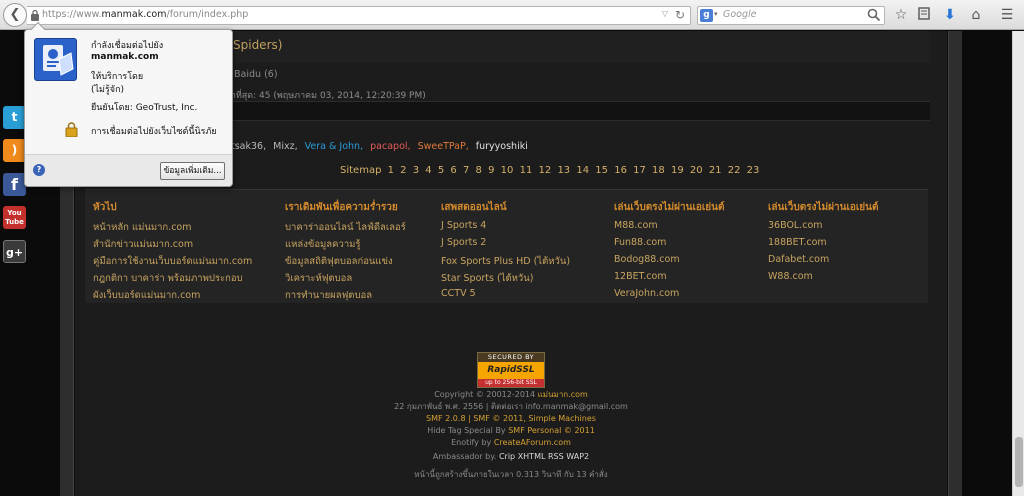 The height and width of the screenshot is (496, 1024). What do you see at coordinates (428, 170) in the screenshot?
I see `sitemap-page-link: 4` at bounding box center [428, 170].